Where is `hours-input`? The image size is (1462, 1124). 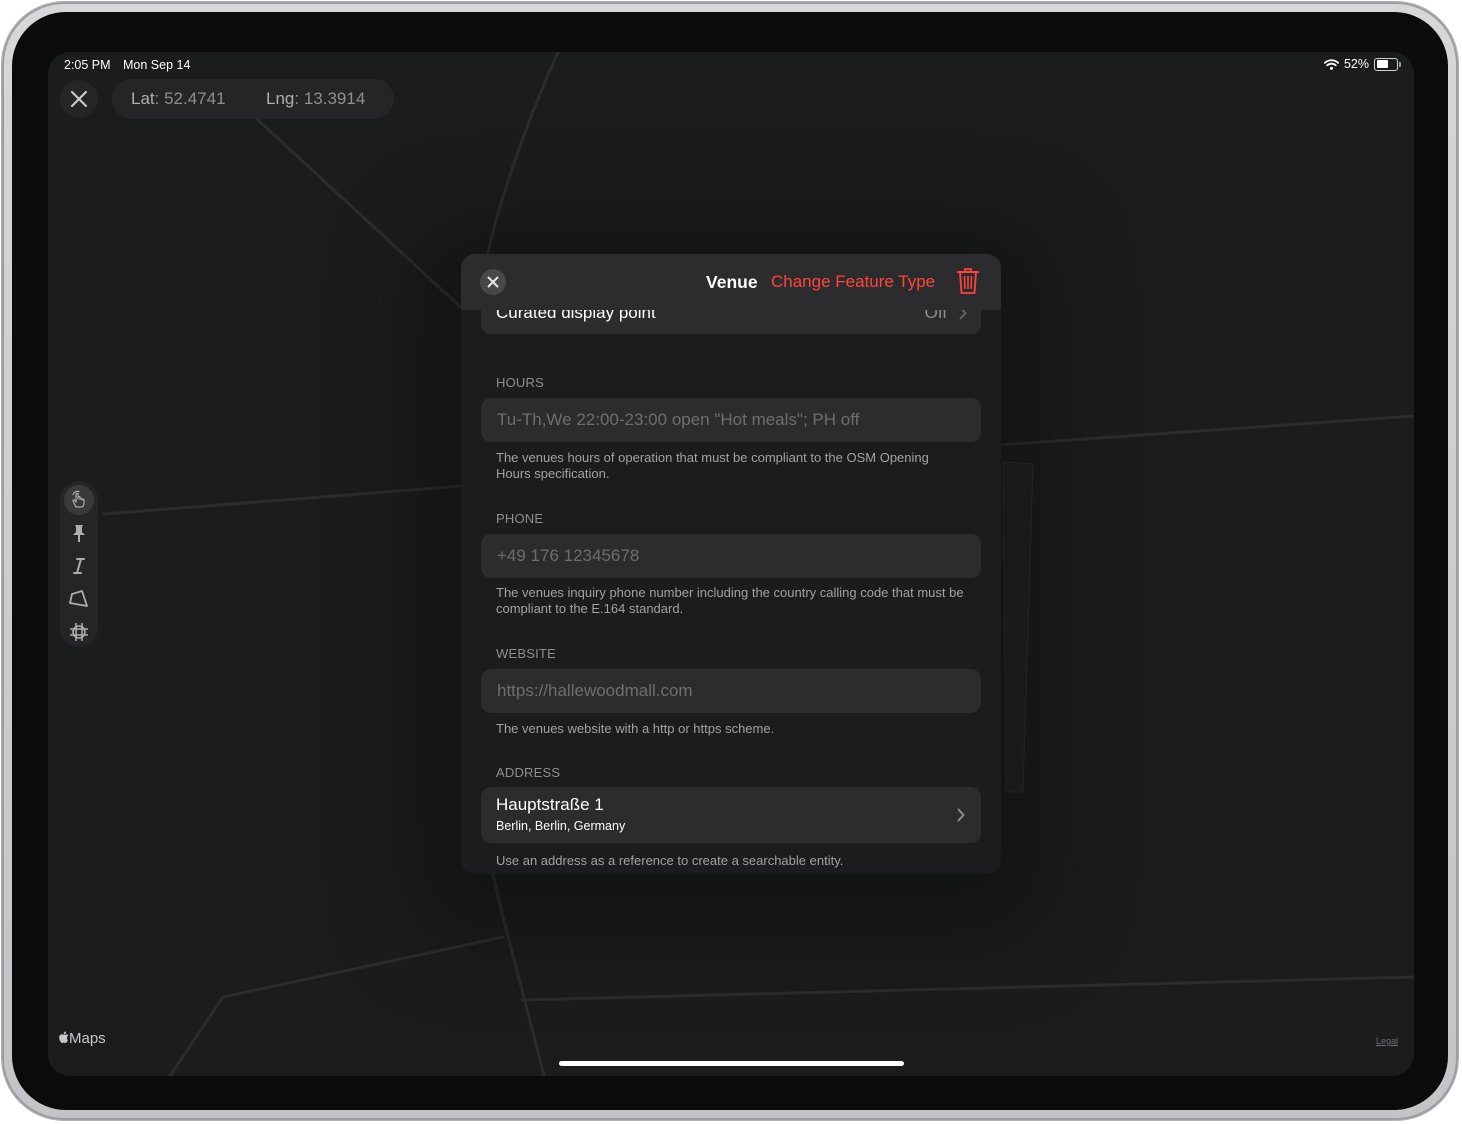
hours-input is located at coordinates (731, 420).